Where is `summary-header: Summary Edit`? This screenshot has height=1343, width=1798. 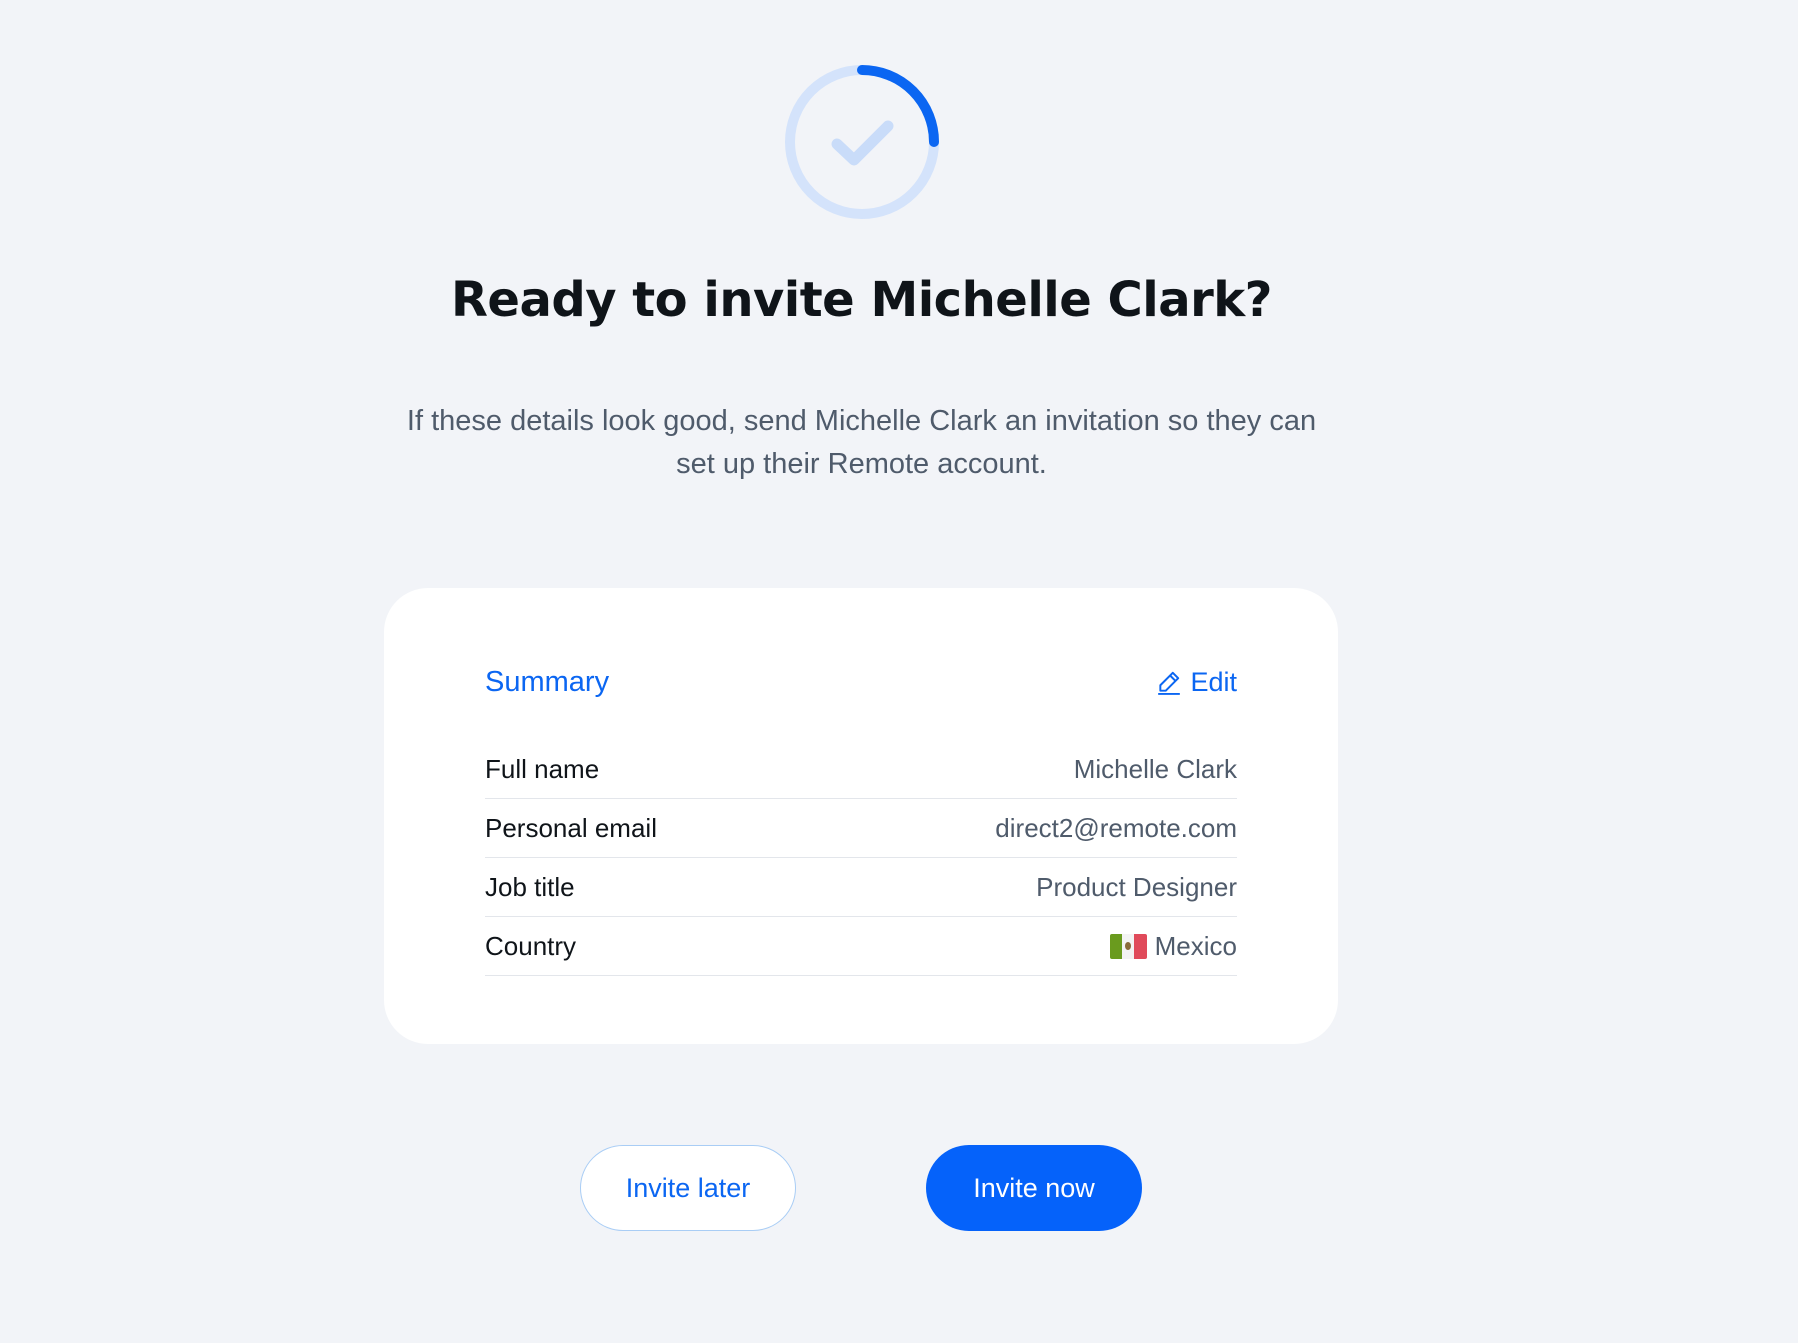
summary-header: Summary Edit is located at coordinates (861, 682).